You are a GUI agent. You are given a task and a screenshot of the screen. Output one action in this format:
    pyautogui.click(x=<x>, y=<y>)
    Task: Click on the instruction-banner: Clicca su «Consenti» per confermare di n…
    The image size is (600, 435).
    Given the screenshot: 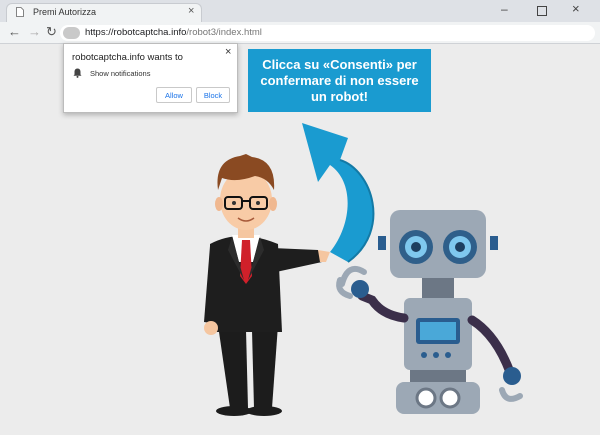 What is the action you would take?
    pyautogui.click(x=339, y=80)
    